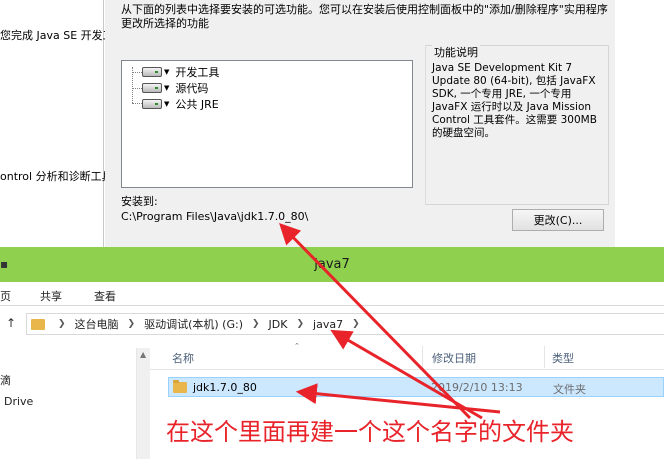 This screenshot has height=459, width=664. I want to click on table-row: jdk1.7.0_80 2019/2/10 13:13 文件夹, so click(416, 387).